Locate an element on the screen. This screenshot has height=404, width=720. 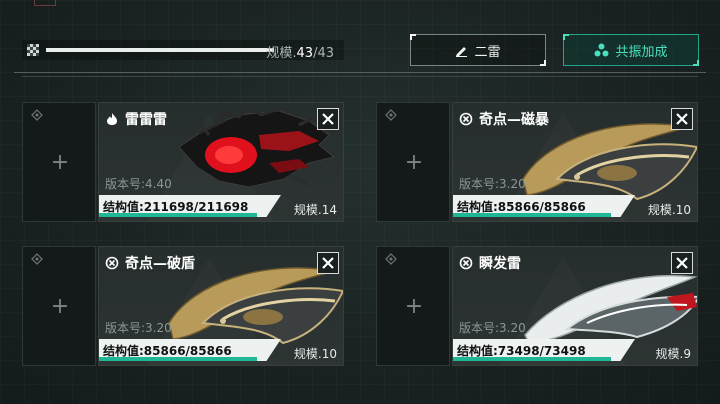
ship-red-dreadnought-image is located at coordinates (257, 146).